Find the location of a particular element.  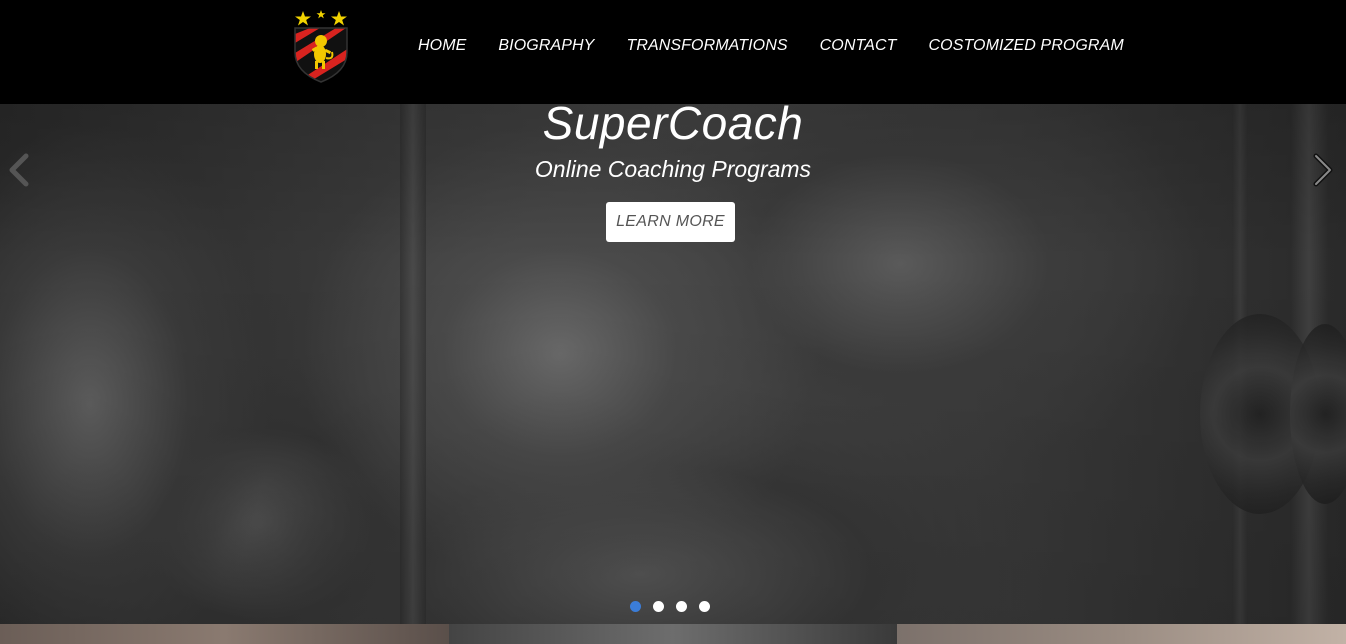

nav-contact: CONTACT is located at coordinates (858, 46).